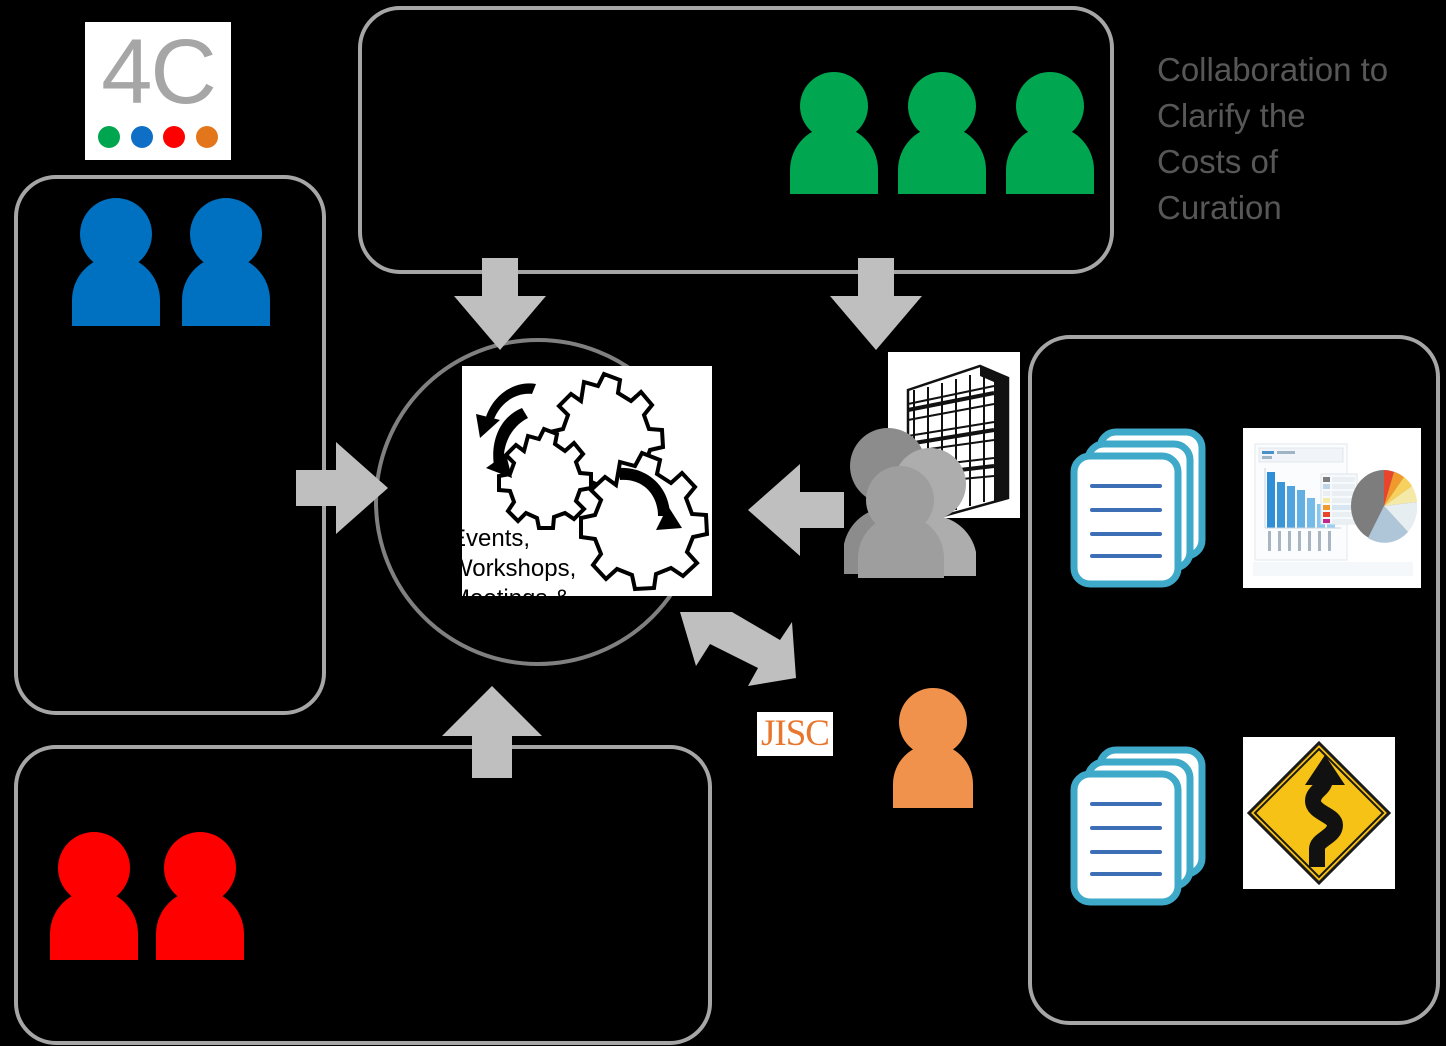  Describe the element at coordinates (519, 560) in the screenshot. I see `activities-caption: Events, Workshops, Meetings &` at that location.